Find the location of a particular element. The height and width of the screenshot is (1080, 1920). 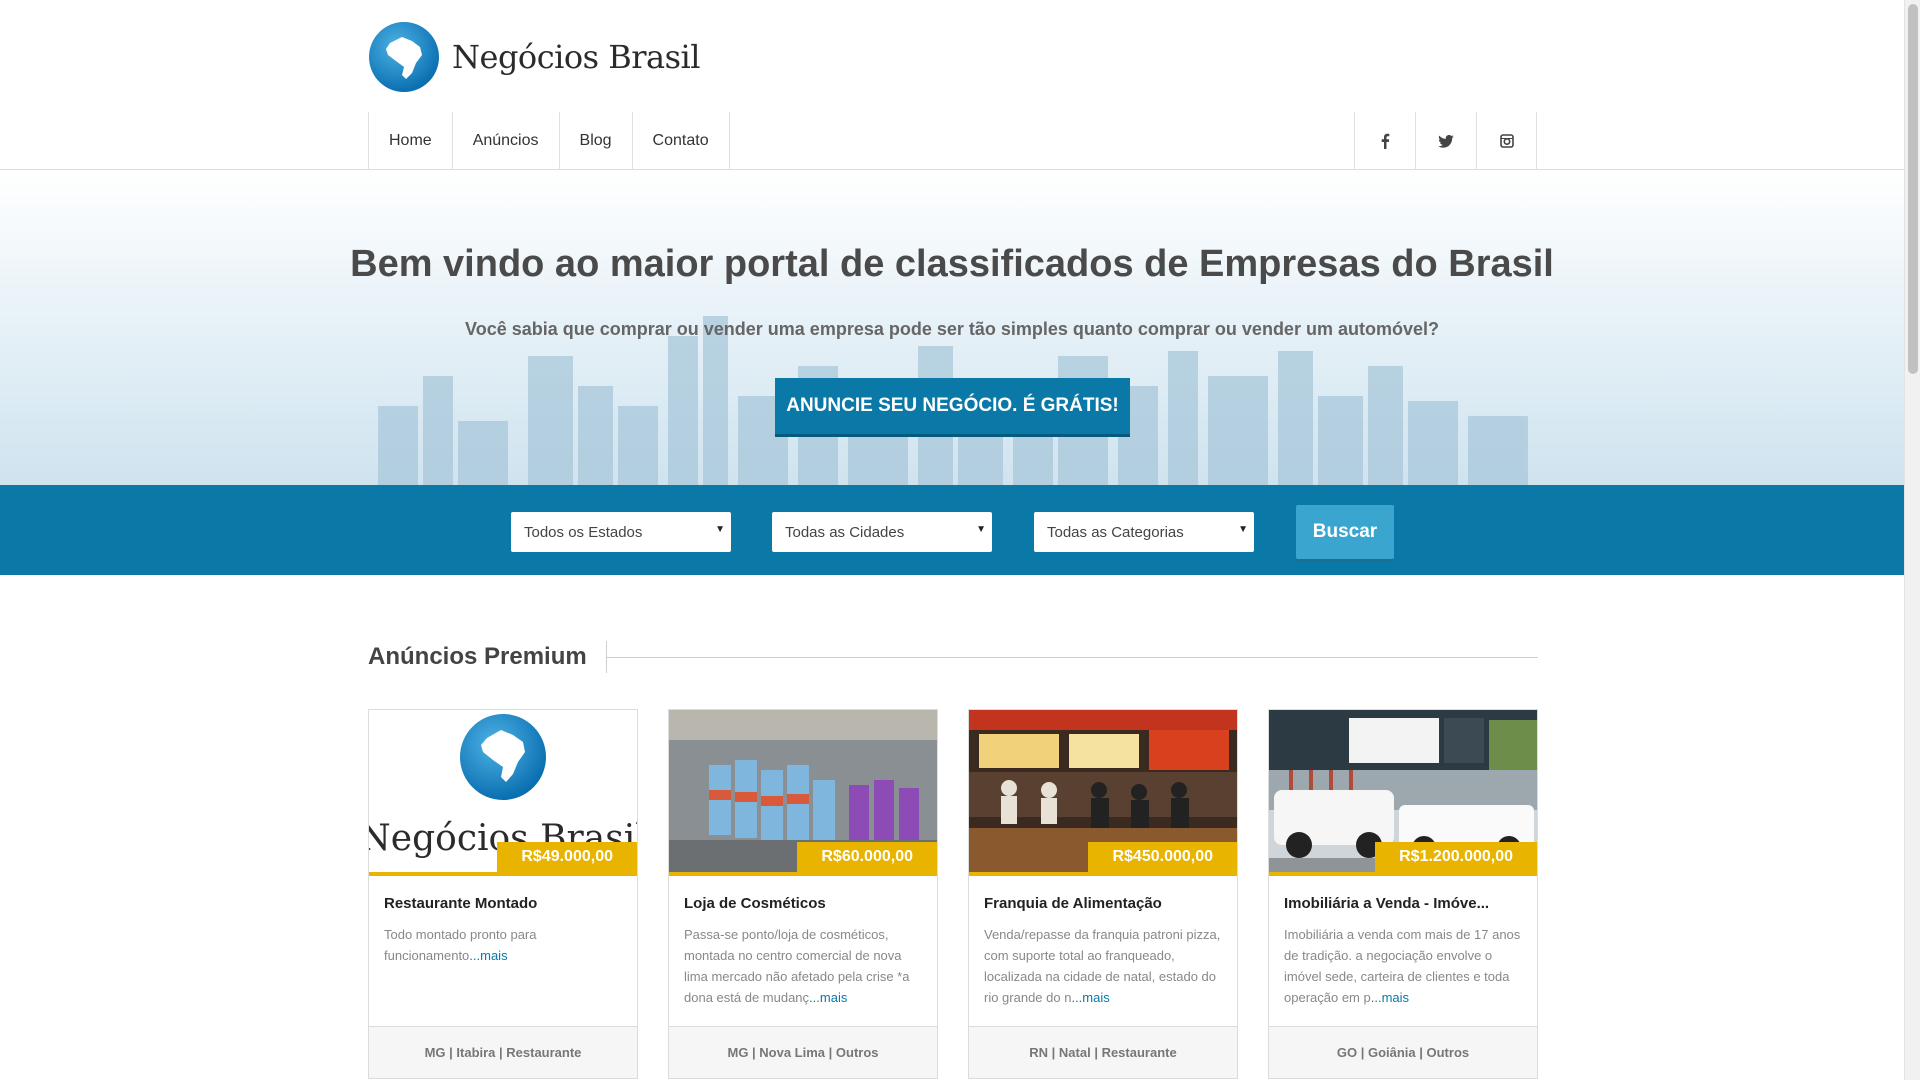

nav-anuncios: Anúncios is located at coordinates (505, 141).